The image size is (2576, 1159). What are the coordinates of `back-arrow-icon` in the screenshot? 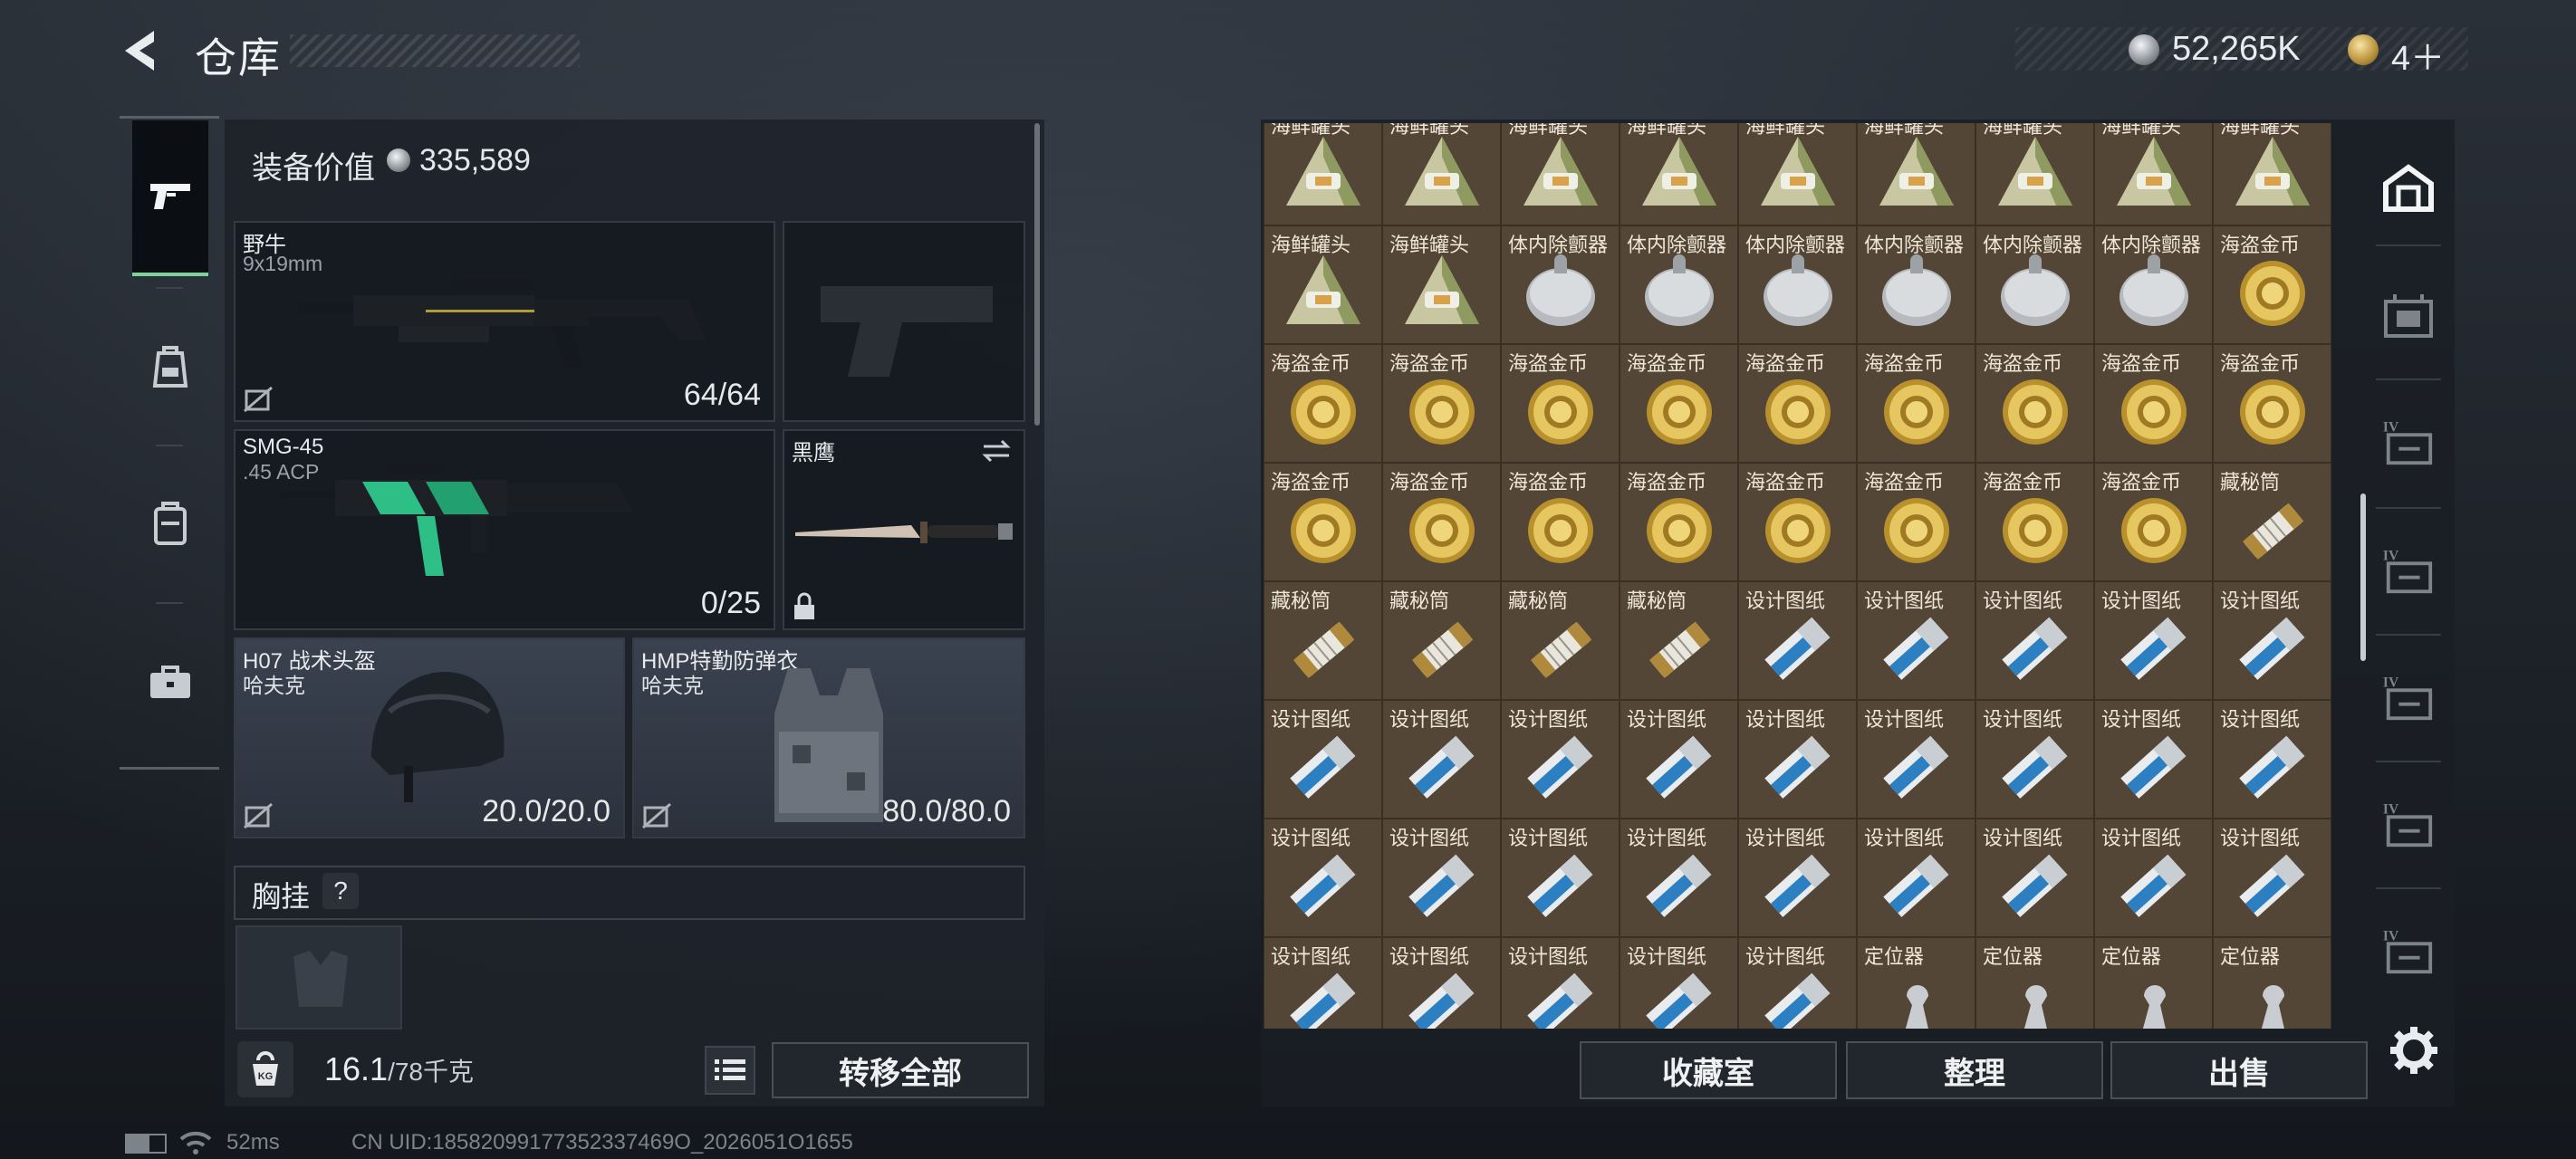 It's located at (140, 50).